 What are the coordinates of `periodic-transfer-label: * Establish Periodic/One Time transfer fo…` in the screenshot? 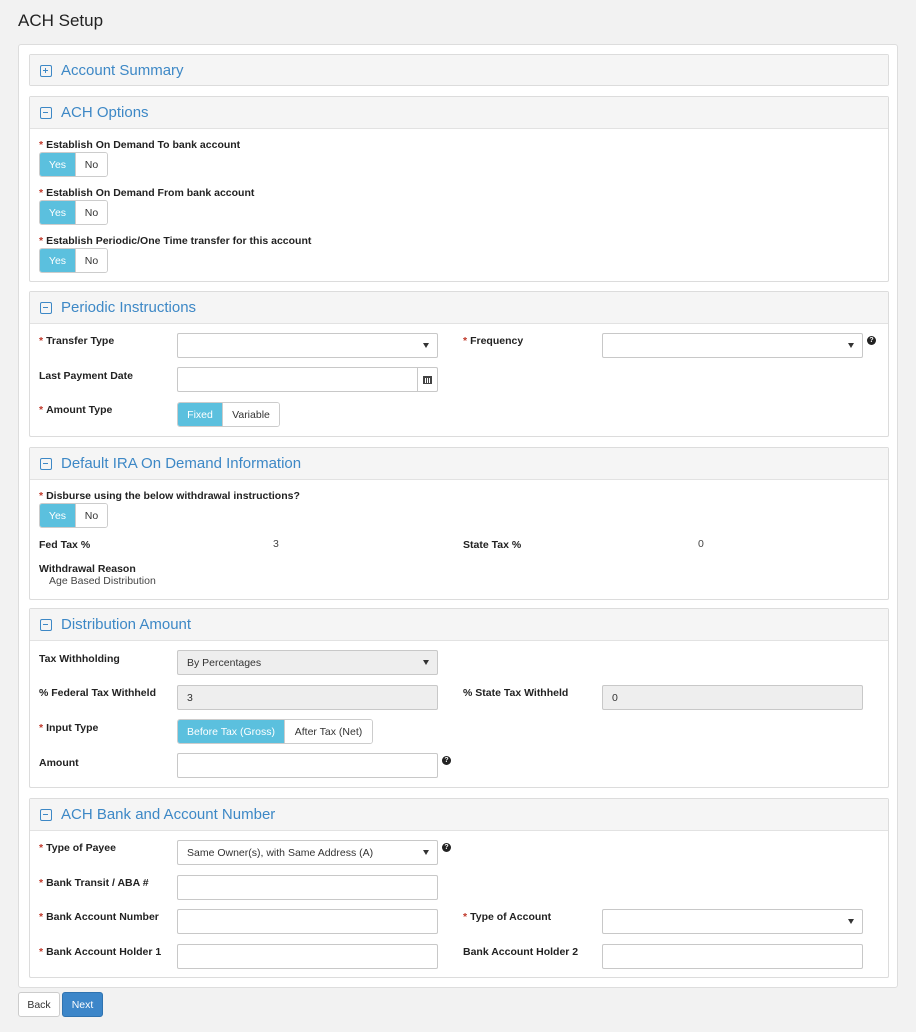 It's located at (175, 241).